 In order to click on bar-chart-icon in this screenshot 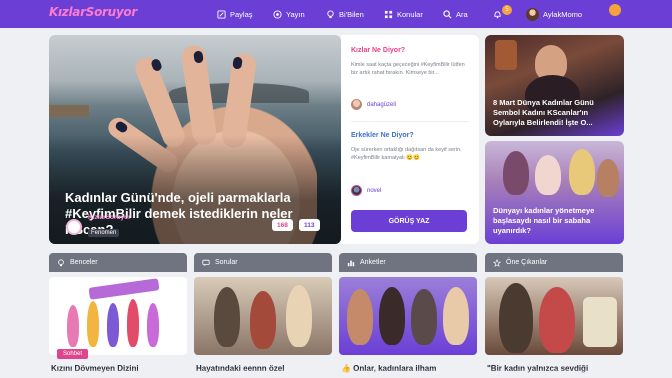, I will do `click(351, 263)`.